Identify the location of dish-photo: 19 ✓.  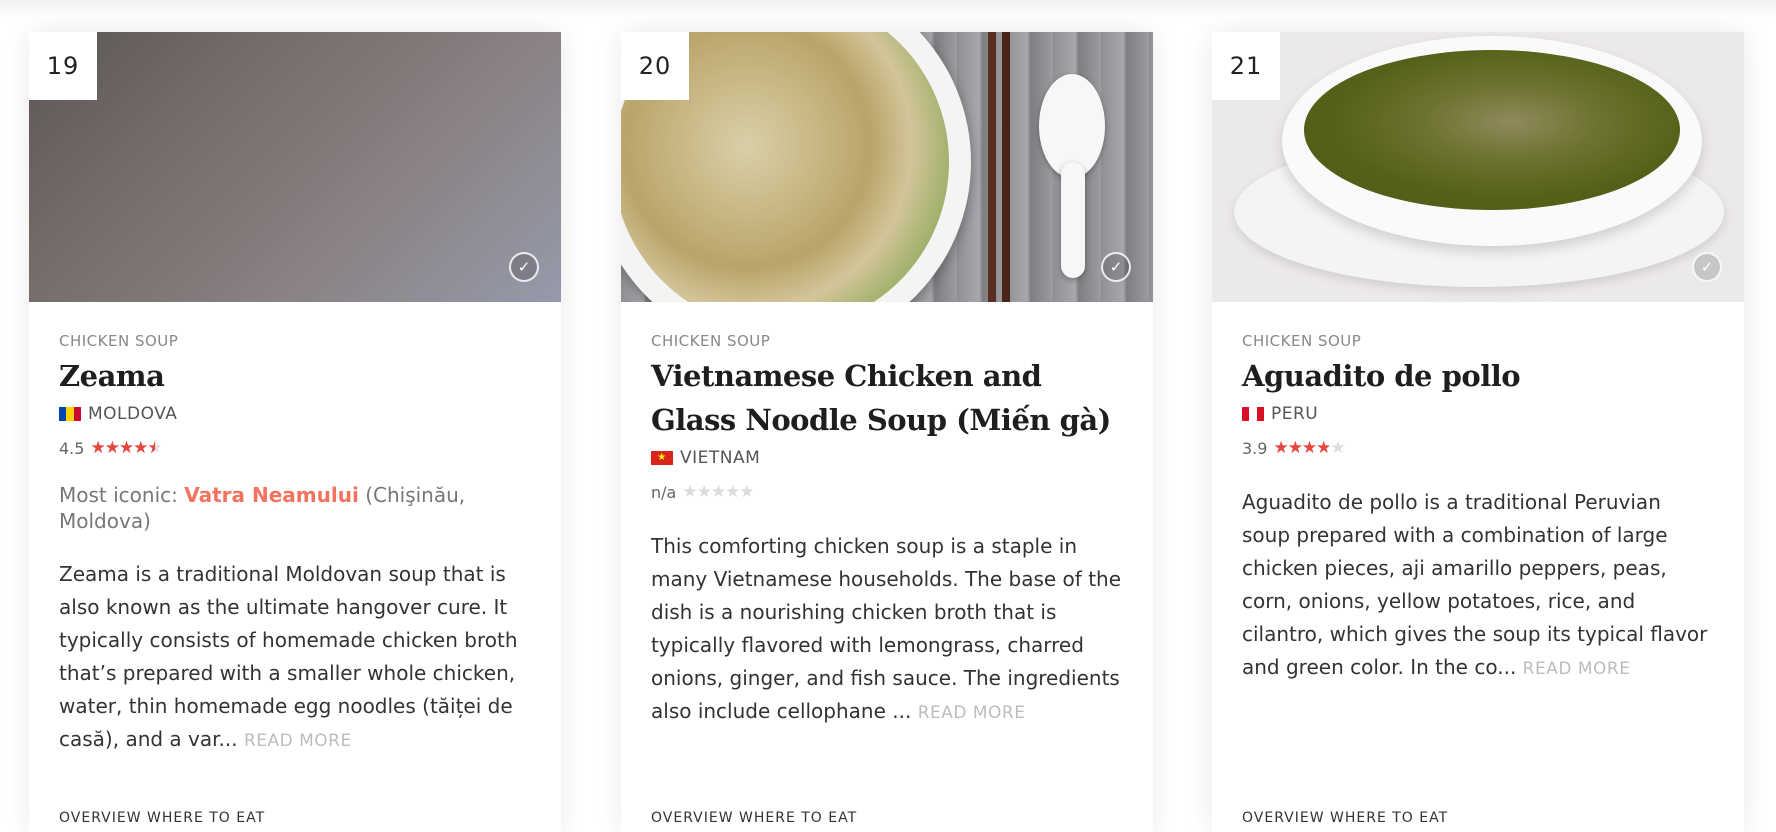
(295, 167).